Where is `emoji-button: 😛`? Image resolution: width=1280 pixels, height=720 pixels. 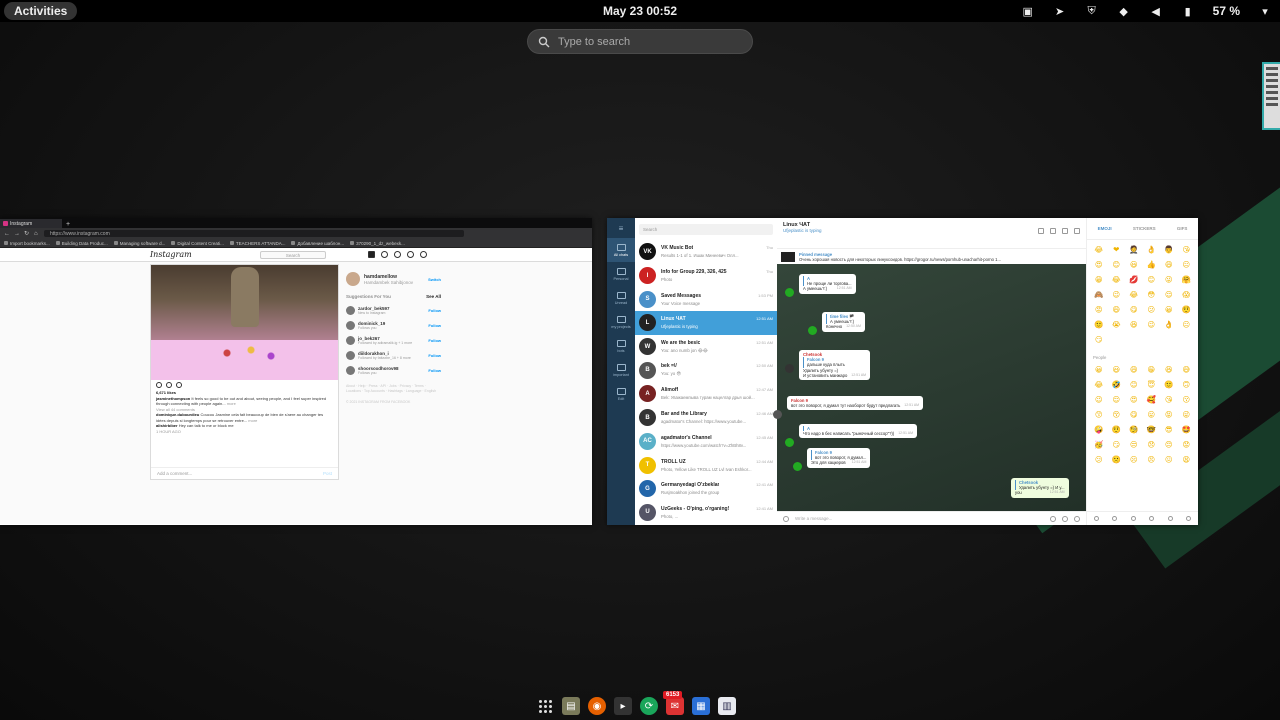
emoji-button: 😛 is located at coordinates (1152, 414).